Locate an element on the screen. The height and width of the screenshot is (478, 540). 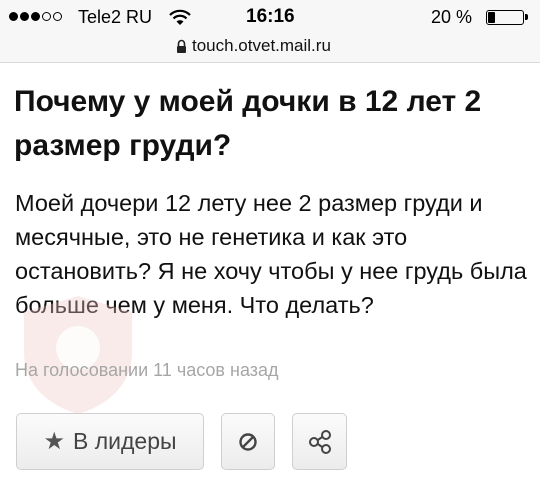
to-leaders-label: В лидеры is located at coordinates (124, 441).